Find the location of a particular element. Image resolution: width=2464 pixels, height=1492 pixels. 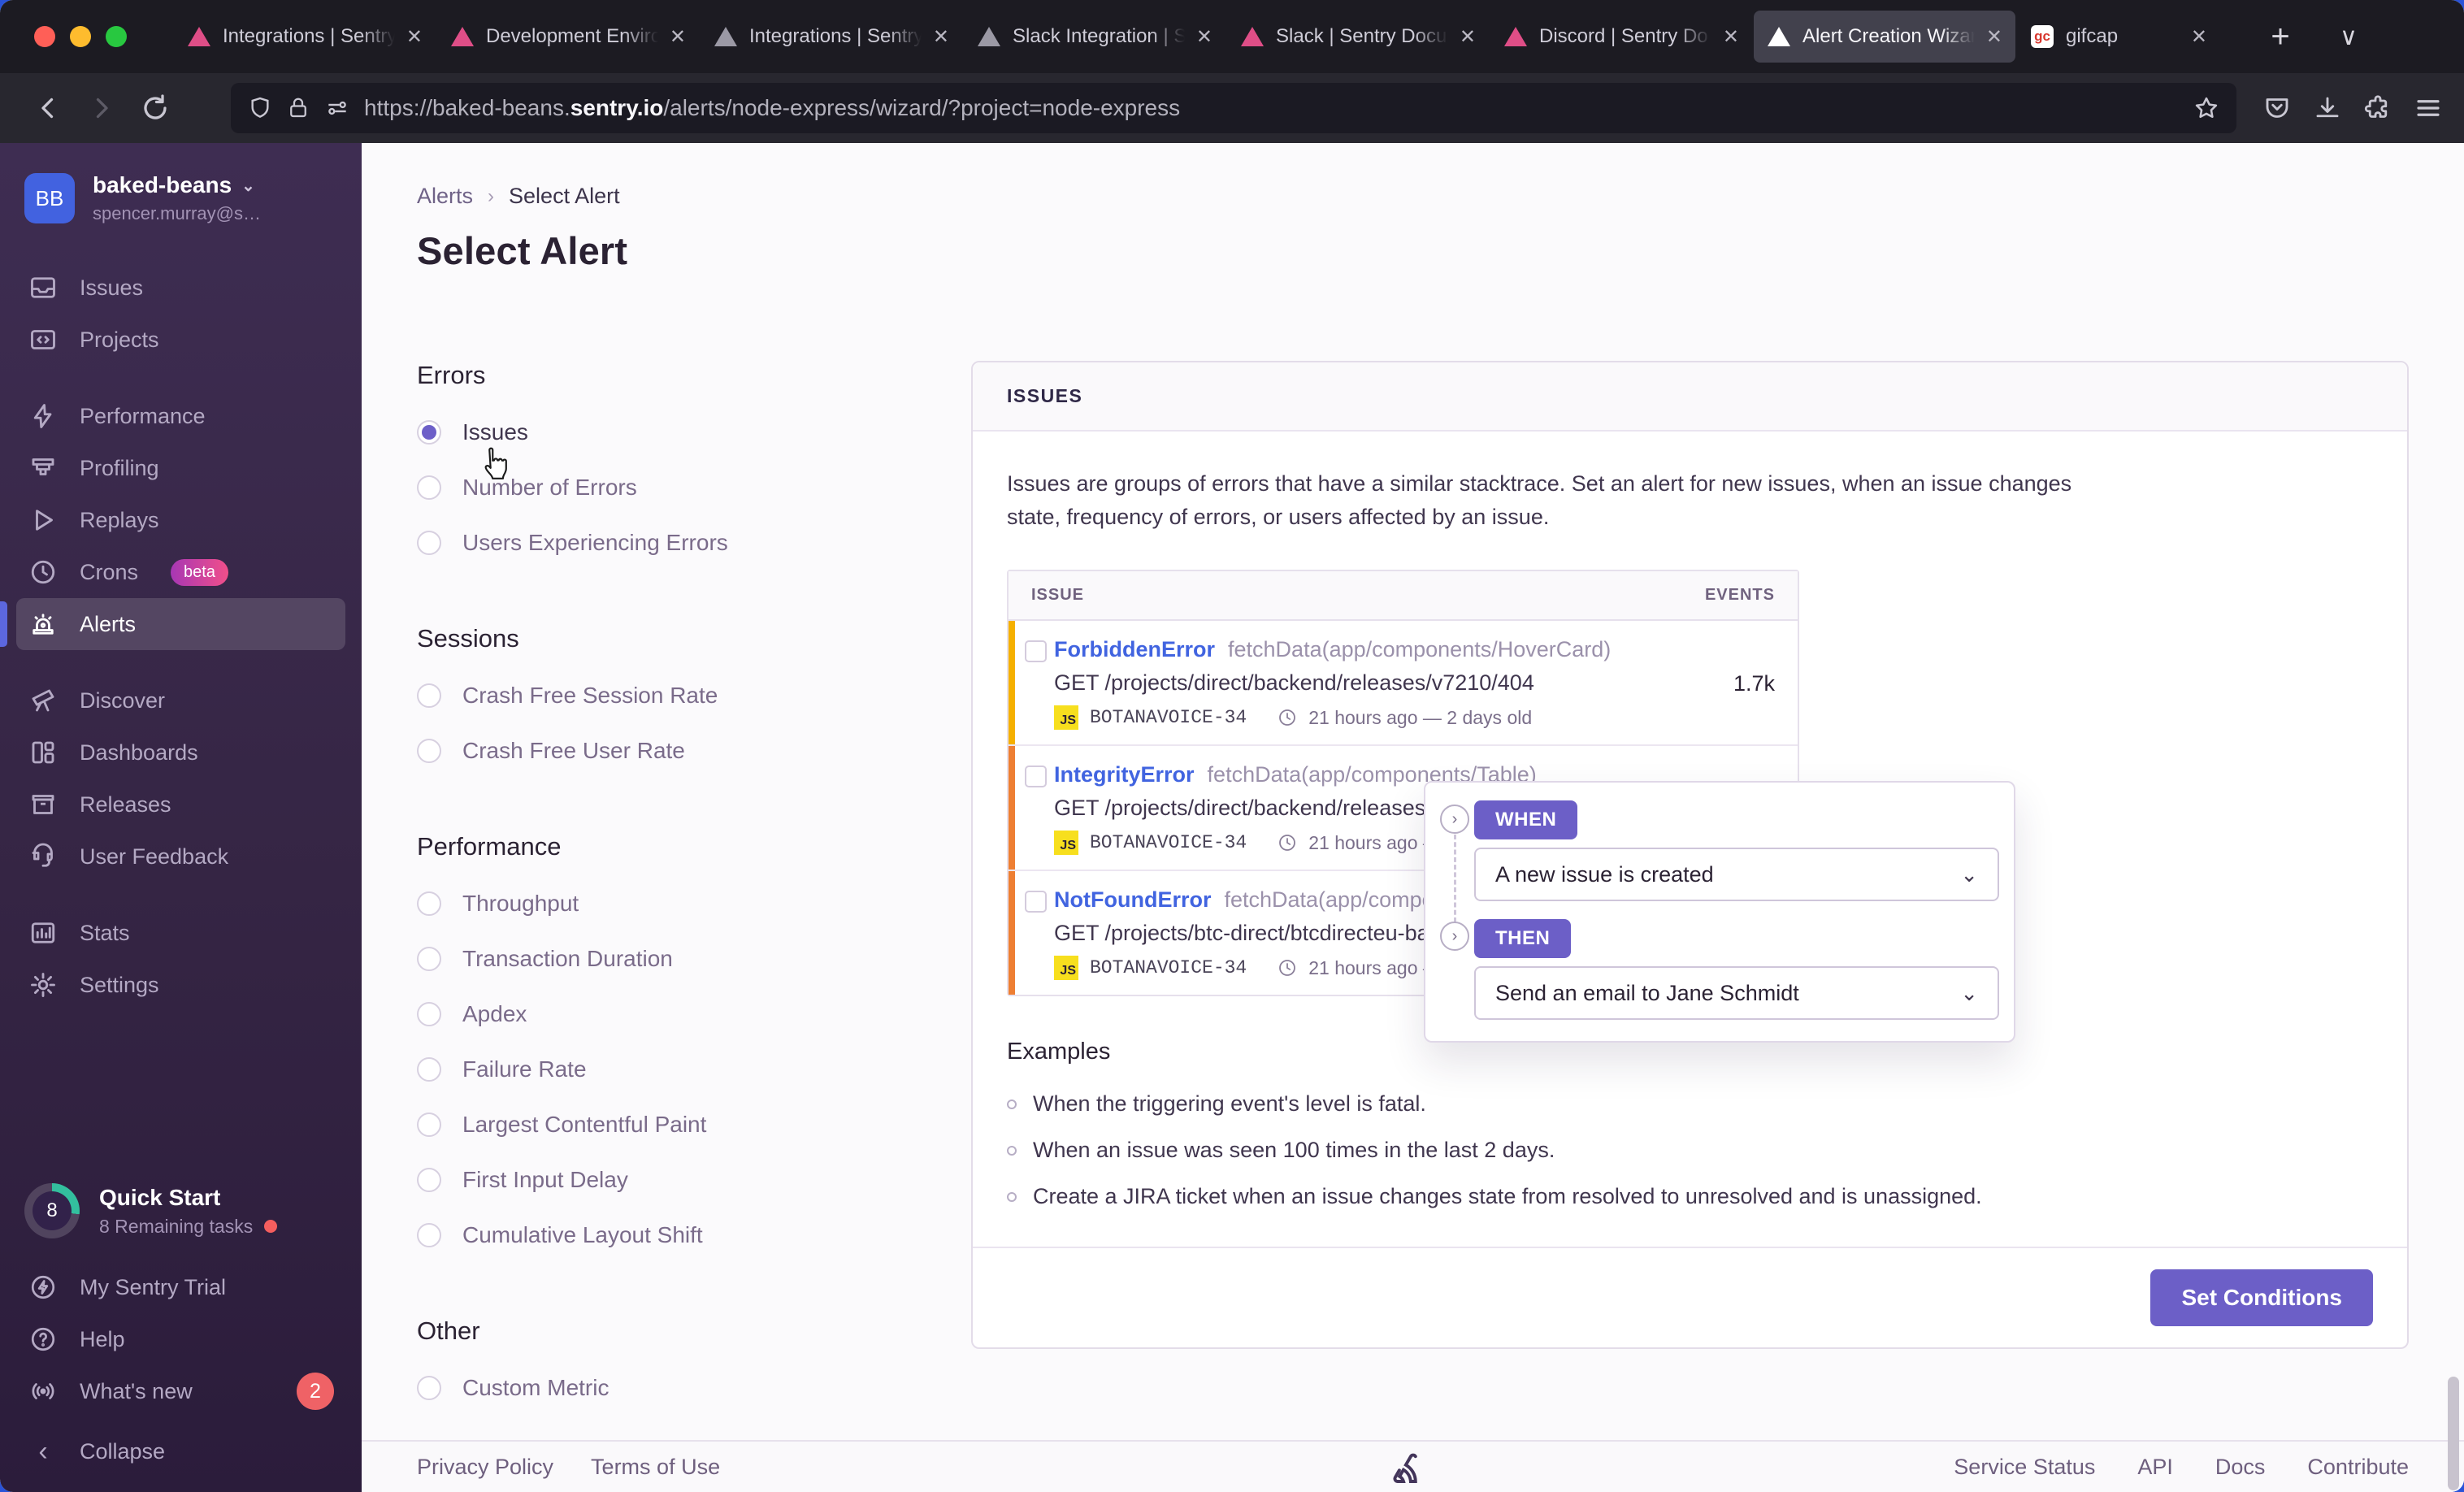

tab-integrations-1: Integrations | Sentry ✕ is located at coordinates (305, 37).